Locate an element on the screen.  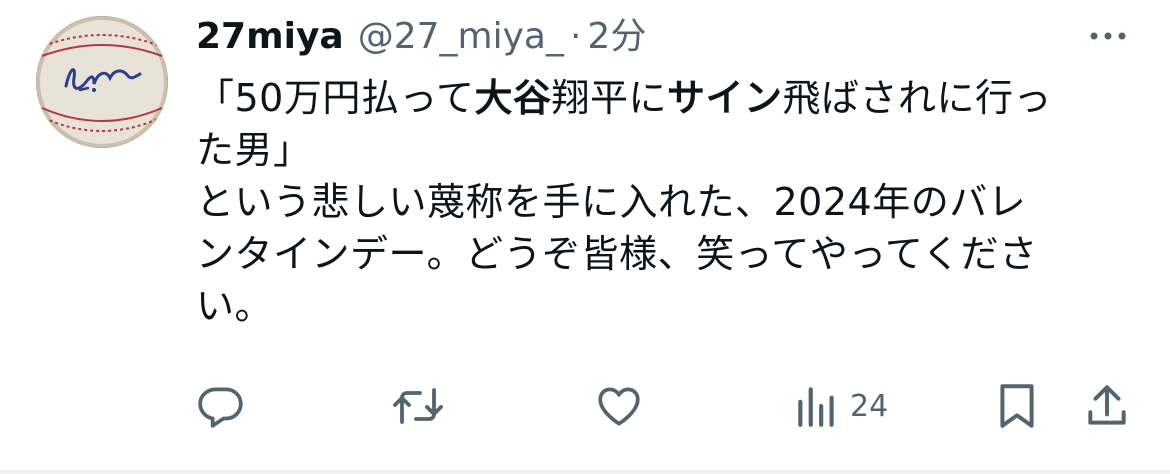
more-options-button is located at coordinates (1108, 36).